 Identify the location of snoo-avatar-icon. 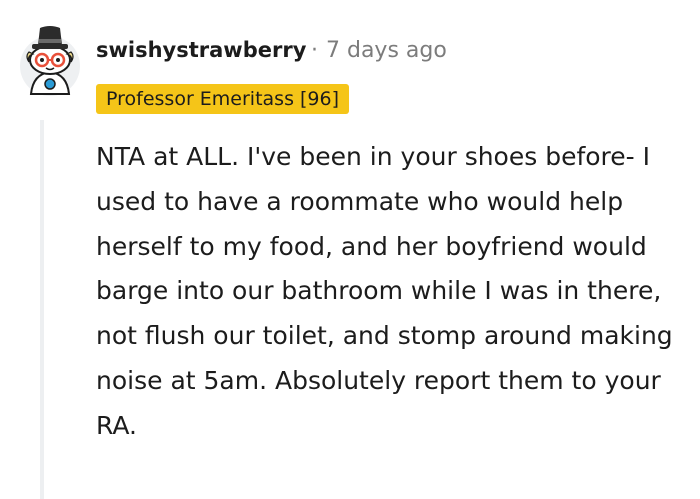
(50, 59).